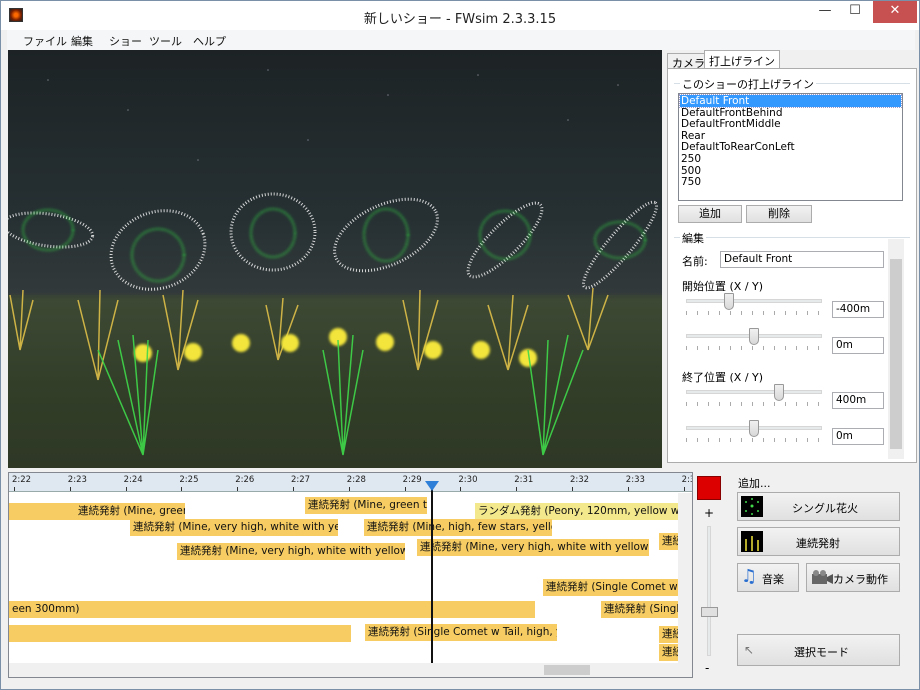 Image resolution: width=920 pixels, height=690 pixels. Describe the element at coordinates (858, 436) in the screenshot. I see `end-y-field: 0m` at that location.